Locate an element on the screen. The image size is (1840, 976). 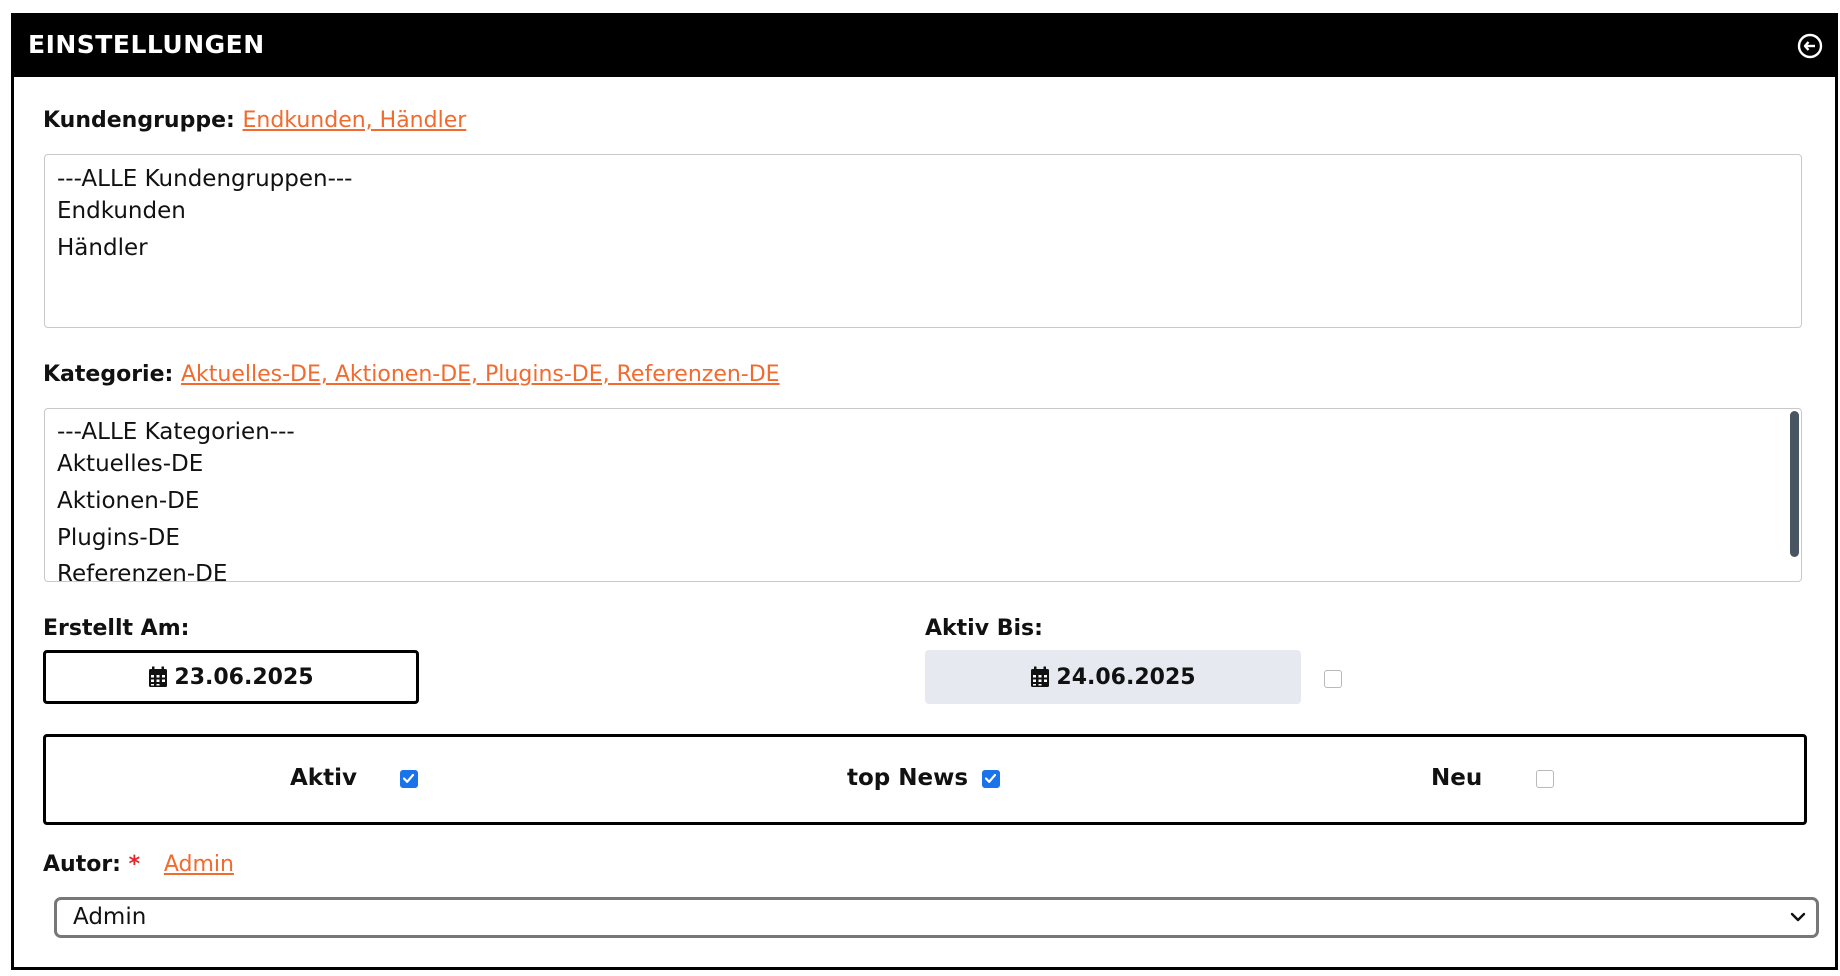
customer-group-label-row: Kundengruppe: Endkunden, Händler is located at coordinates (254, 120).